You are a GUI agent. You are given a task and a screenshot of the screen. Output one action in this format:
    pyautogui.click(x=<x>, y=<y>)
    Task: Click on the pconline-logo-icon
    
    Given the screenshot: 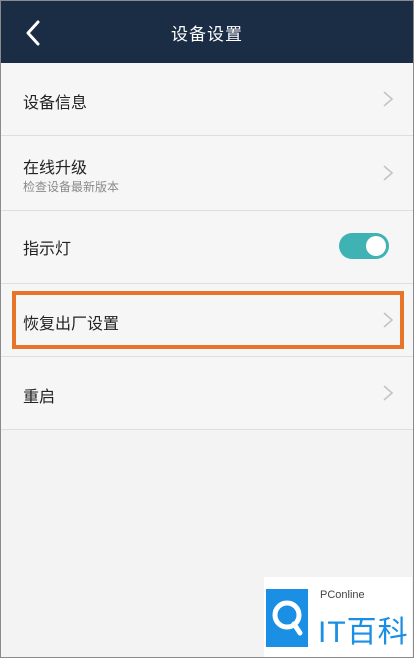 What is the action you would take?
    pyautogui.click(x=287, y=618)
    